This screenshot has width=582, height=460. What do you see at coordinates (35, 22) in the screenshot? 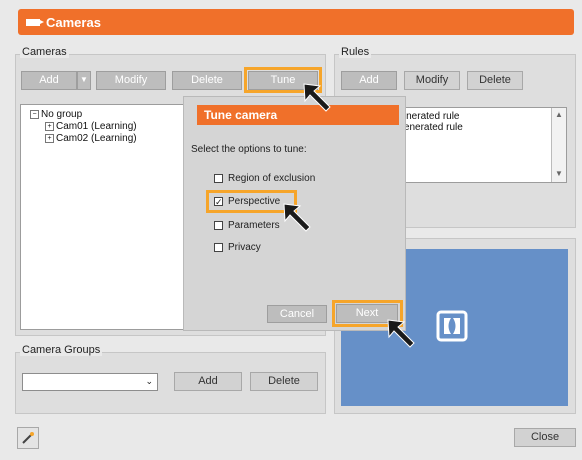
I see `camera-icon` at bounding box center [35, 22].